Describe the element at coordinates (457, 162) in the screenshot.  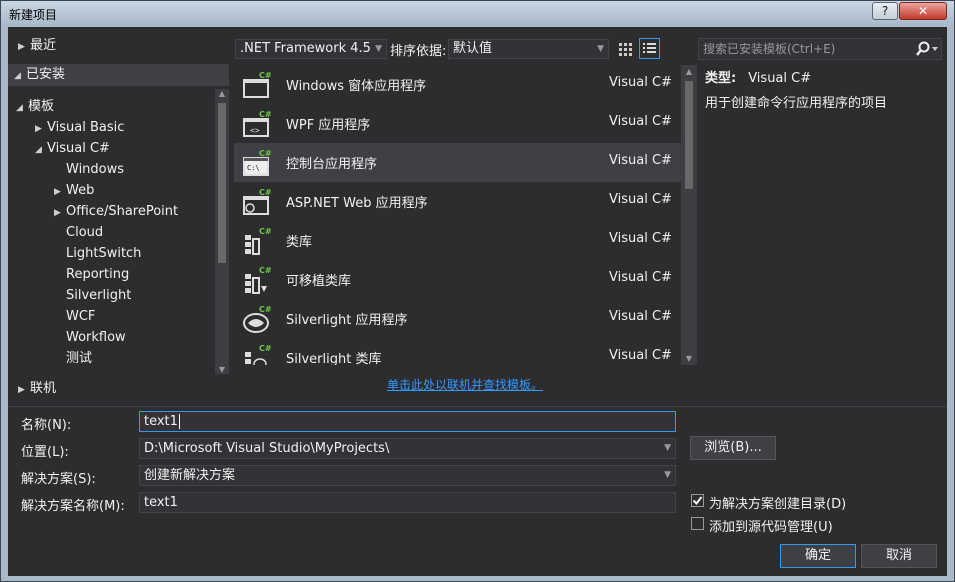
I see `template-item: C:\ C# 控制台应用程序 Visual C#` at that location.